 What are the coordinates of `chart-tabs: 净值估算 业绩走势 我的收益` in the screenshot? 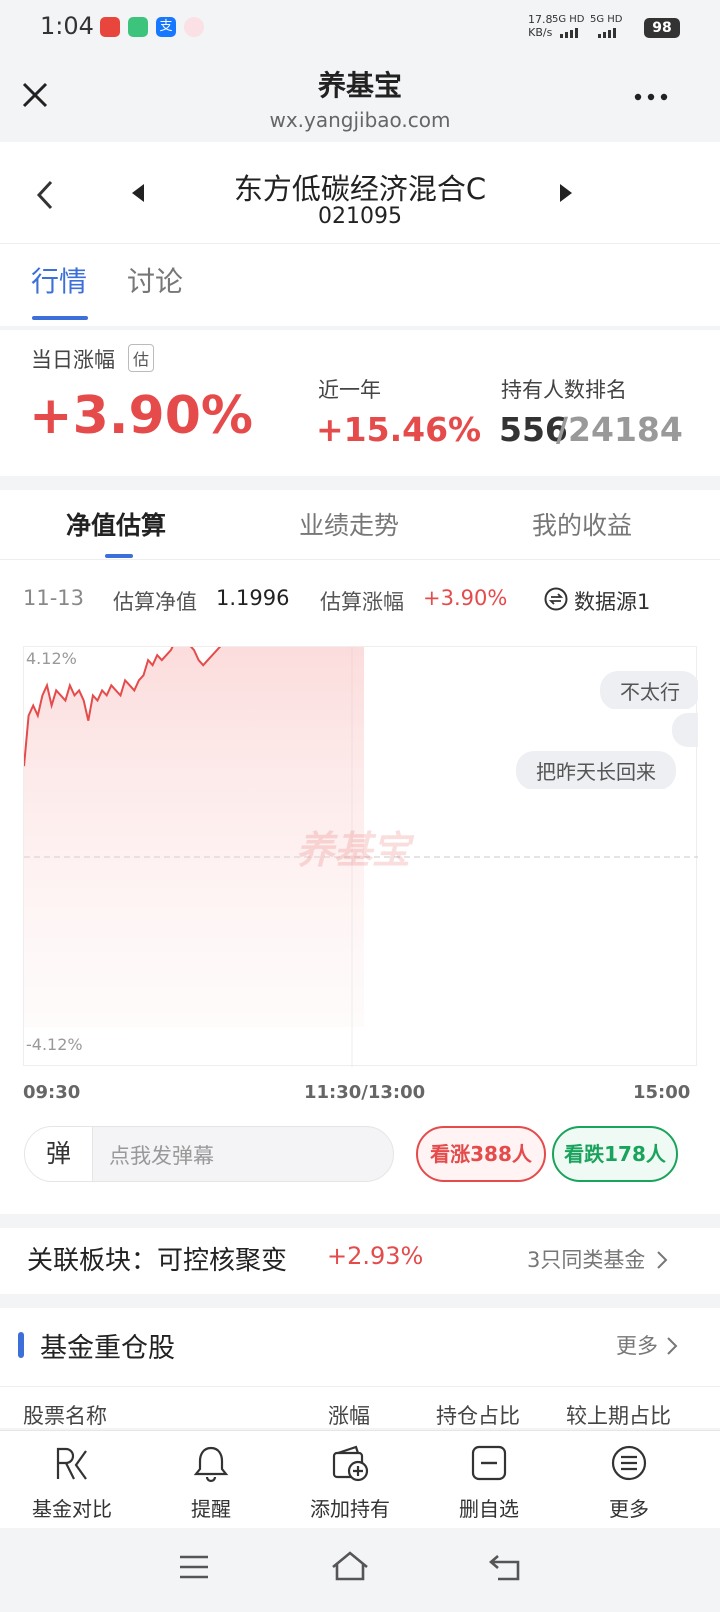 It's located at (360, 525).